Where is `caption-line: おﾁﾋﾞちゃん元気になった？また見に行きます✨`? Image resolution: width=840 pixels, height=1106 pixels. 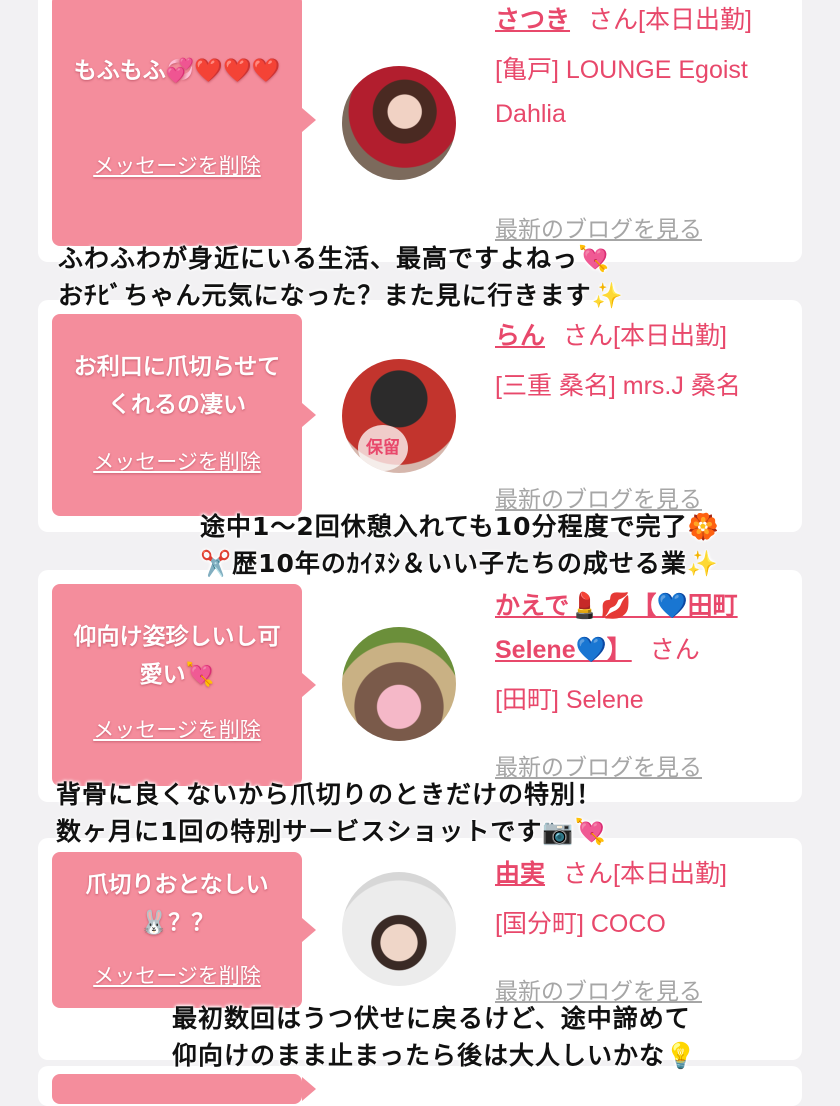 caption-line: おﾁﾋﾞちゃん元気になった？また見に行きます✨ is located at coordinates (341, 295).